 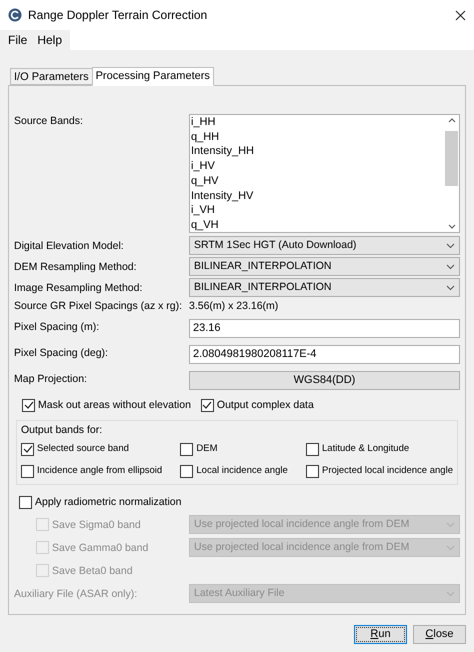 What do you see at coordinates (61, 353) in the screenshot?
I see `field-label: Pixel Spacing (deg):` at bounding box center [61, 353].